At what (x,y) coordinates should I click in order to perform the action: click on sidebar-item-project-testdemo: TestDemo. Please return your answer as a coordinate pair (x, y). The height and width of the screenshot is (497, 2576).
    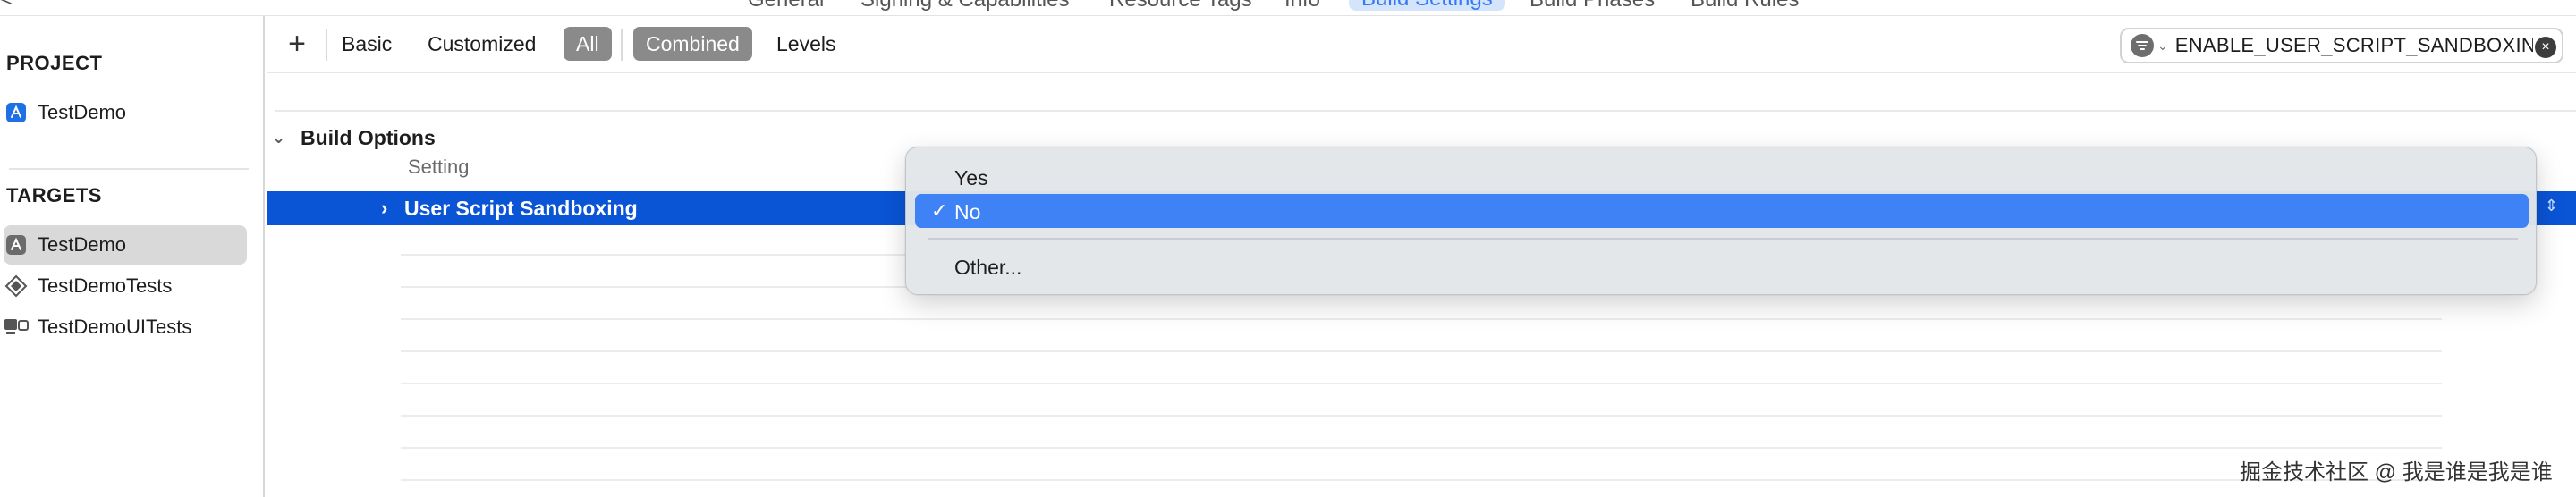
    Looking at the image, I should click on (125, 112).